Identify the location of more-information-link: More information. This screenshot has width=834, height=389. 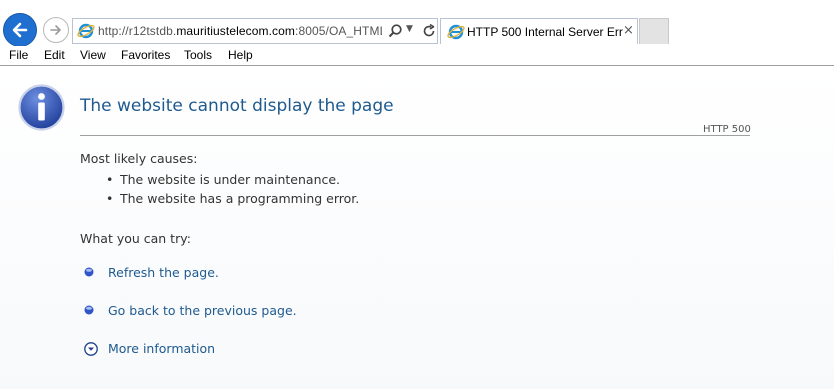
(161, 348).